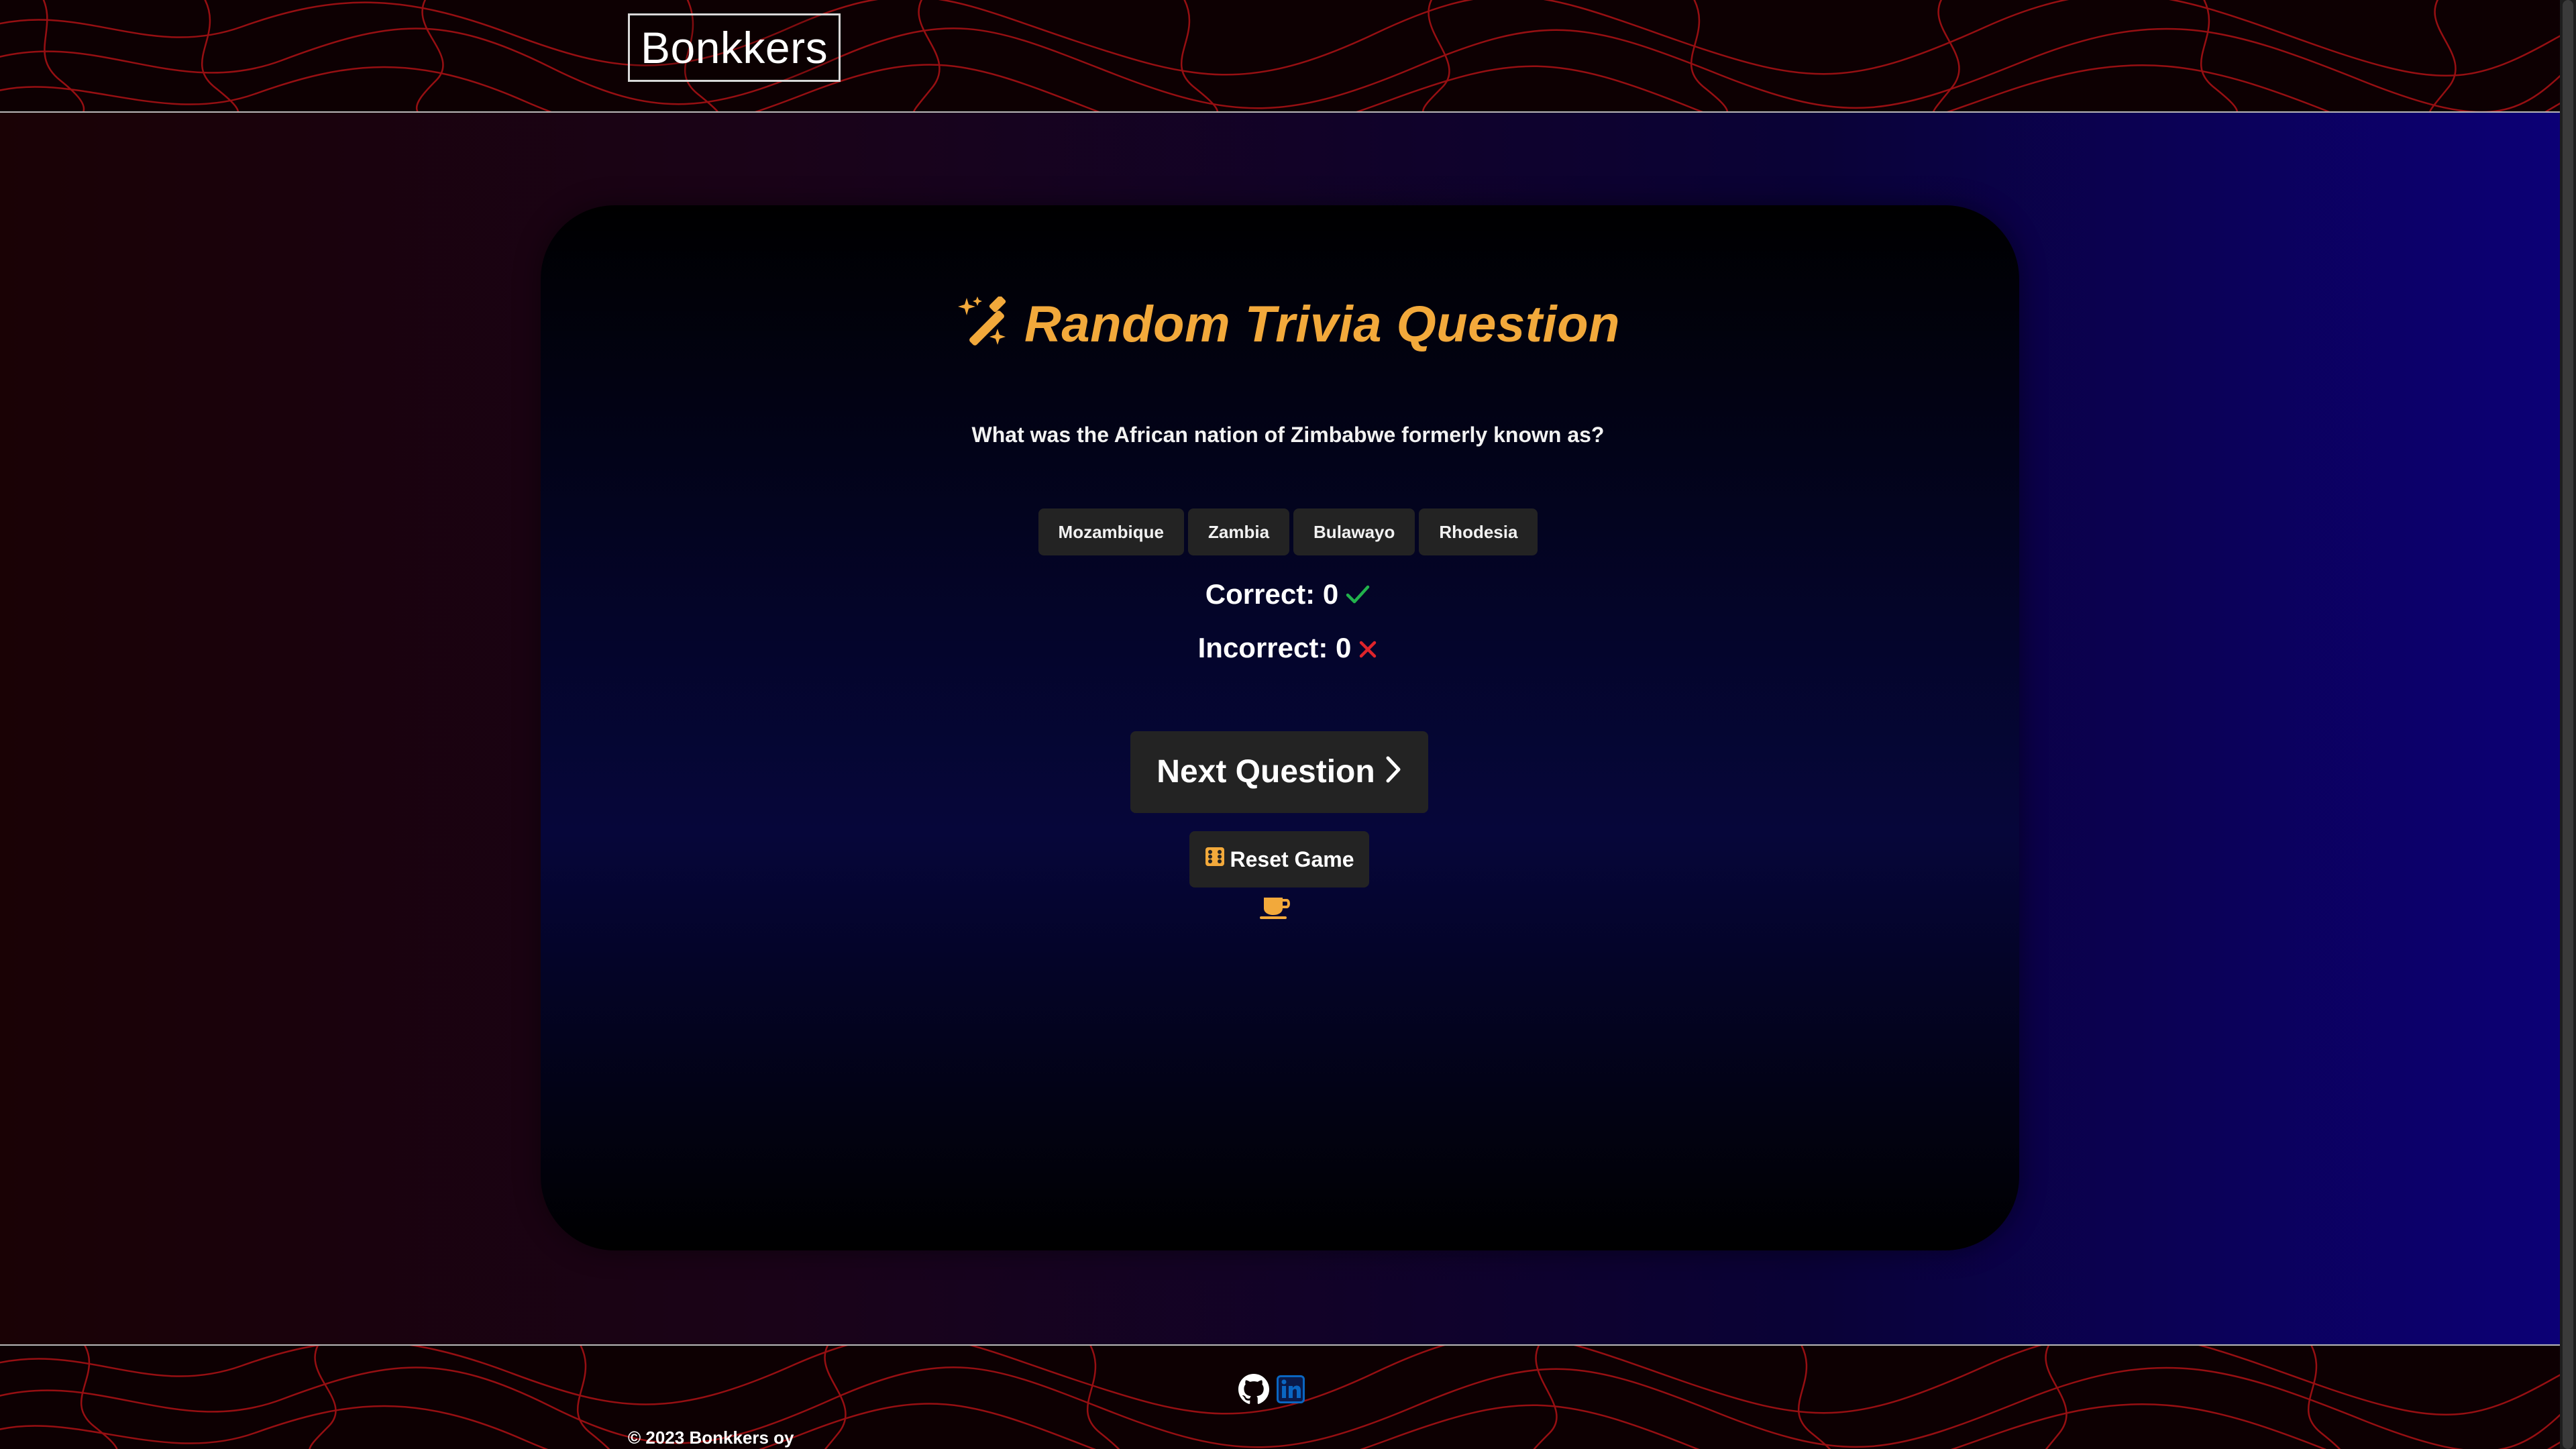 The width and height of the screenshot is (2576, 1449). I want to click on answer-options: Mozambique Zambia Bulawayo Rhodesia, so click(1288, 531).